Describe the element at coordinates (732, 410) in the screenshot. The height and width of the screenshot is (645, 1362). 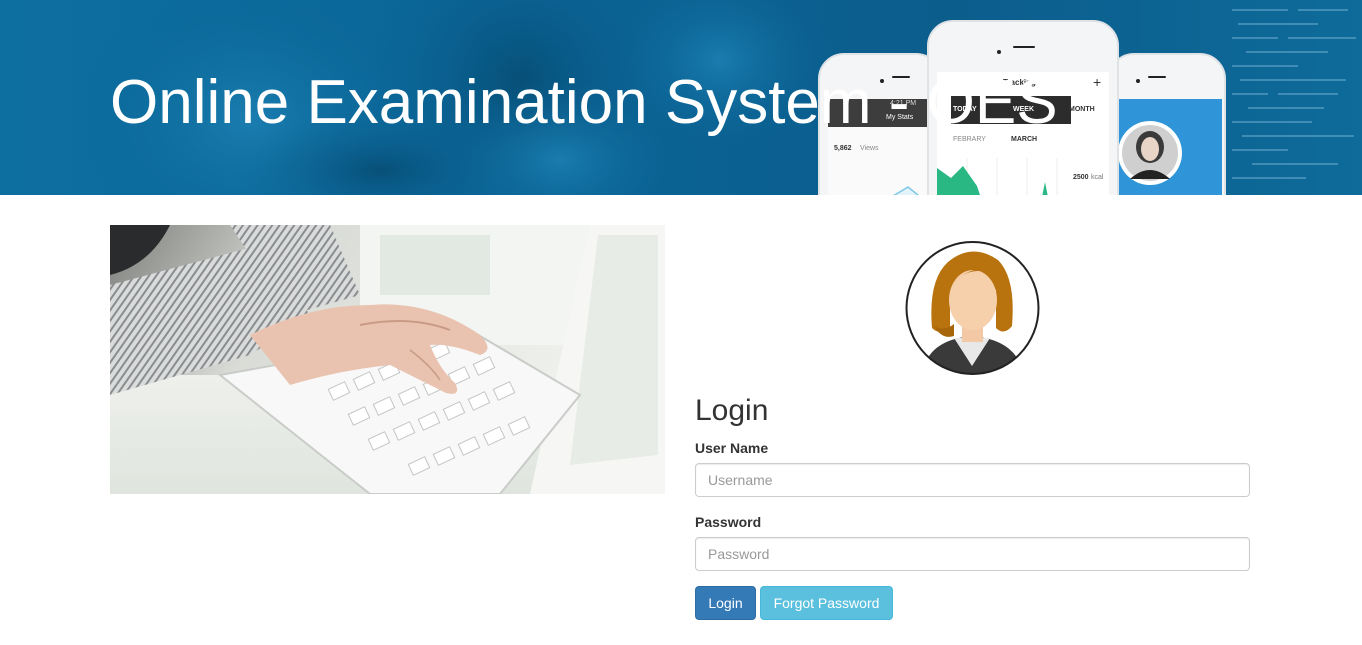
I see `login-heading: Login` at that location.